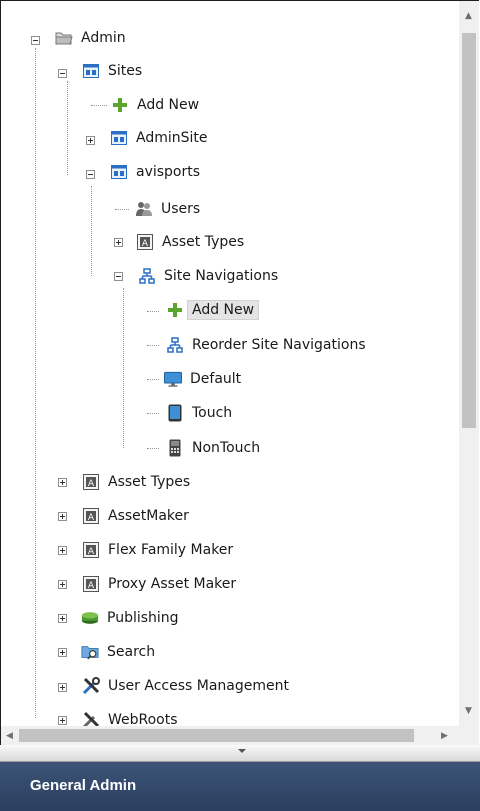  Describe the element at coordinates (143, 618) in the screenshot. I see `tree-node-label: Publishing` at that location.